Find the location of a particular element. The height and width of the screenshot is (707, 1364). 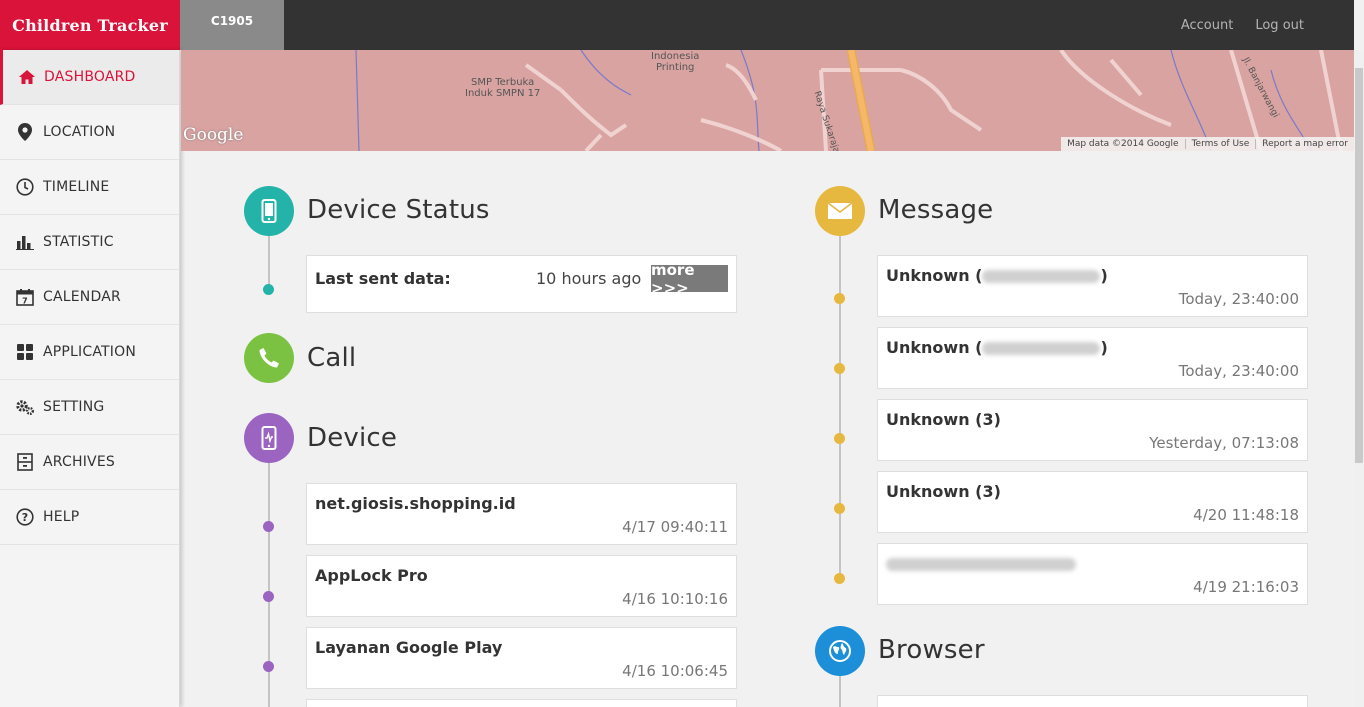

phone-icon is located at coordinates (269, 358).